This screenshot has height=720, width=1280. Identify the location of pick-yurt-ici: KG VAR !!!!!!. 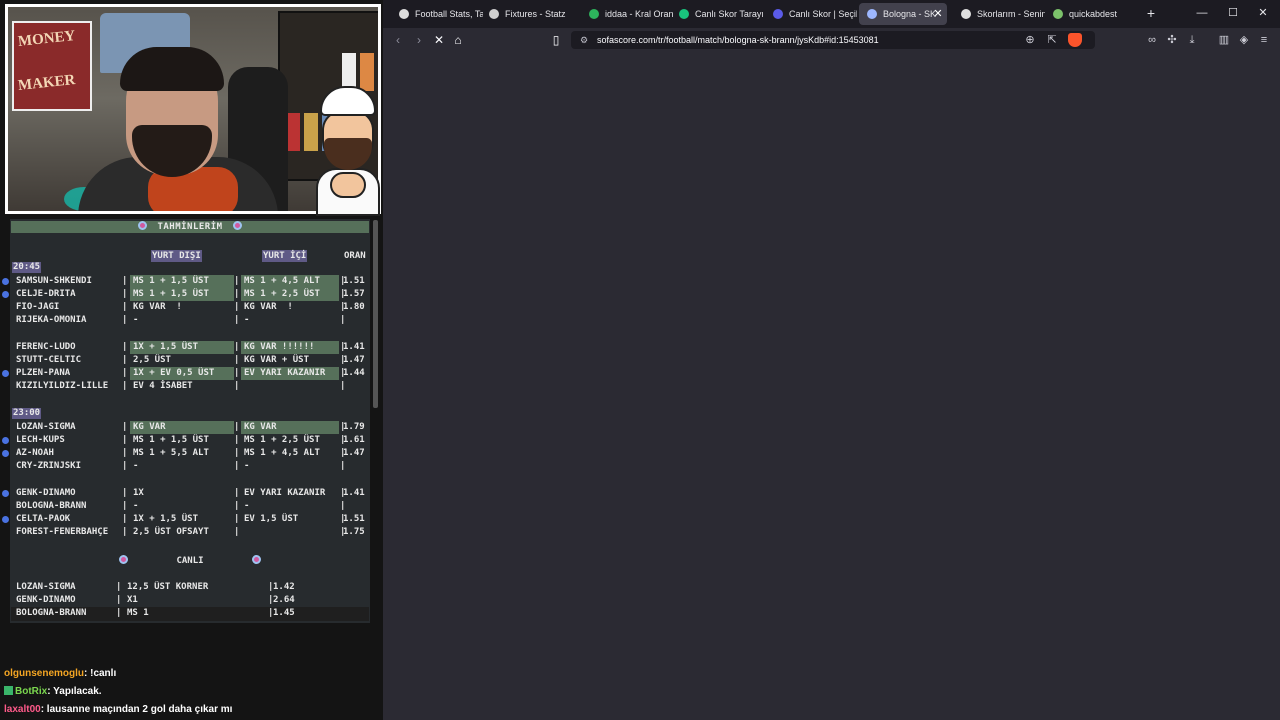
(290, 347).